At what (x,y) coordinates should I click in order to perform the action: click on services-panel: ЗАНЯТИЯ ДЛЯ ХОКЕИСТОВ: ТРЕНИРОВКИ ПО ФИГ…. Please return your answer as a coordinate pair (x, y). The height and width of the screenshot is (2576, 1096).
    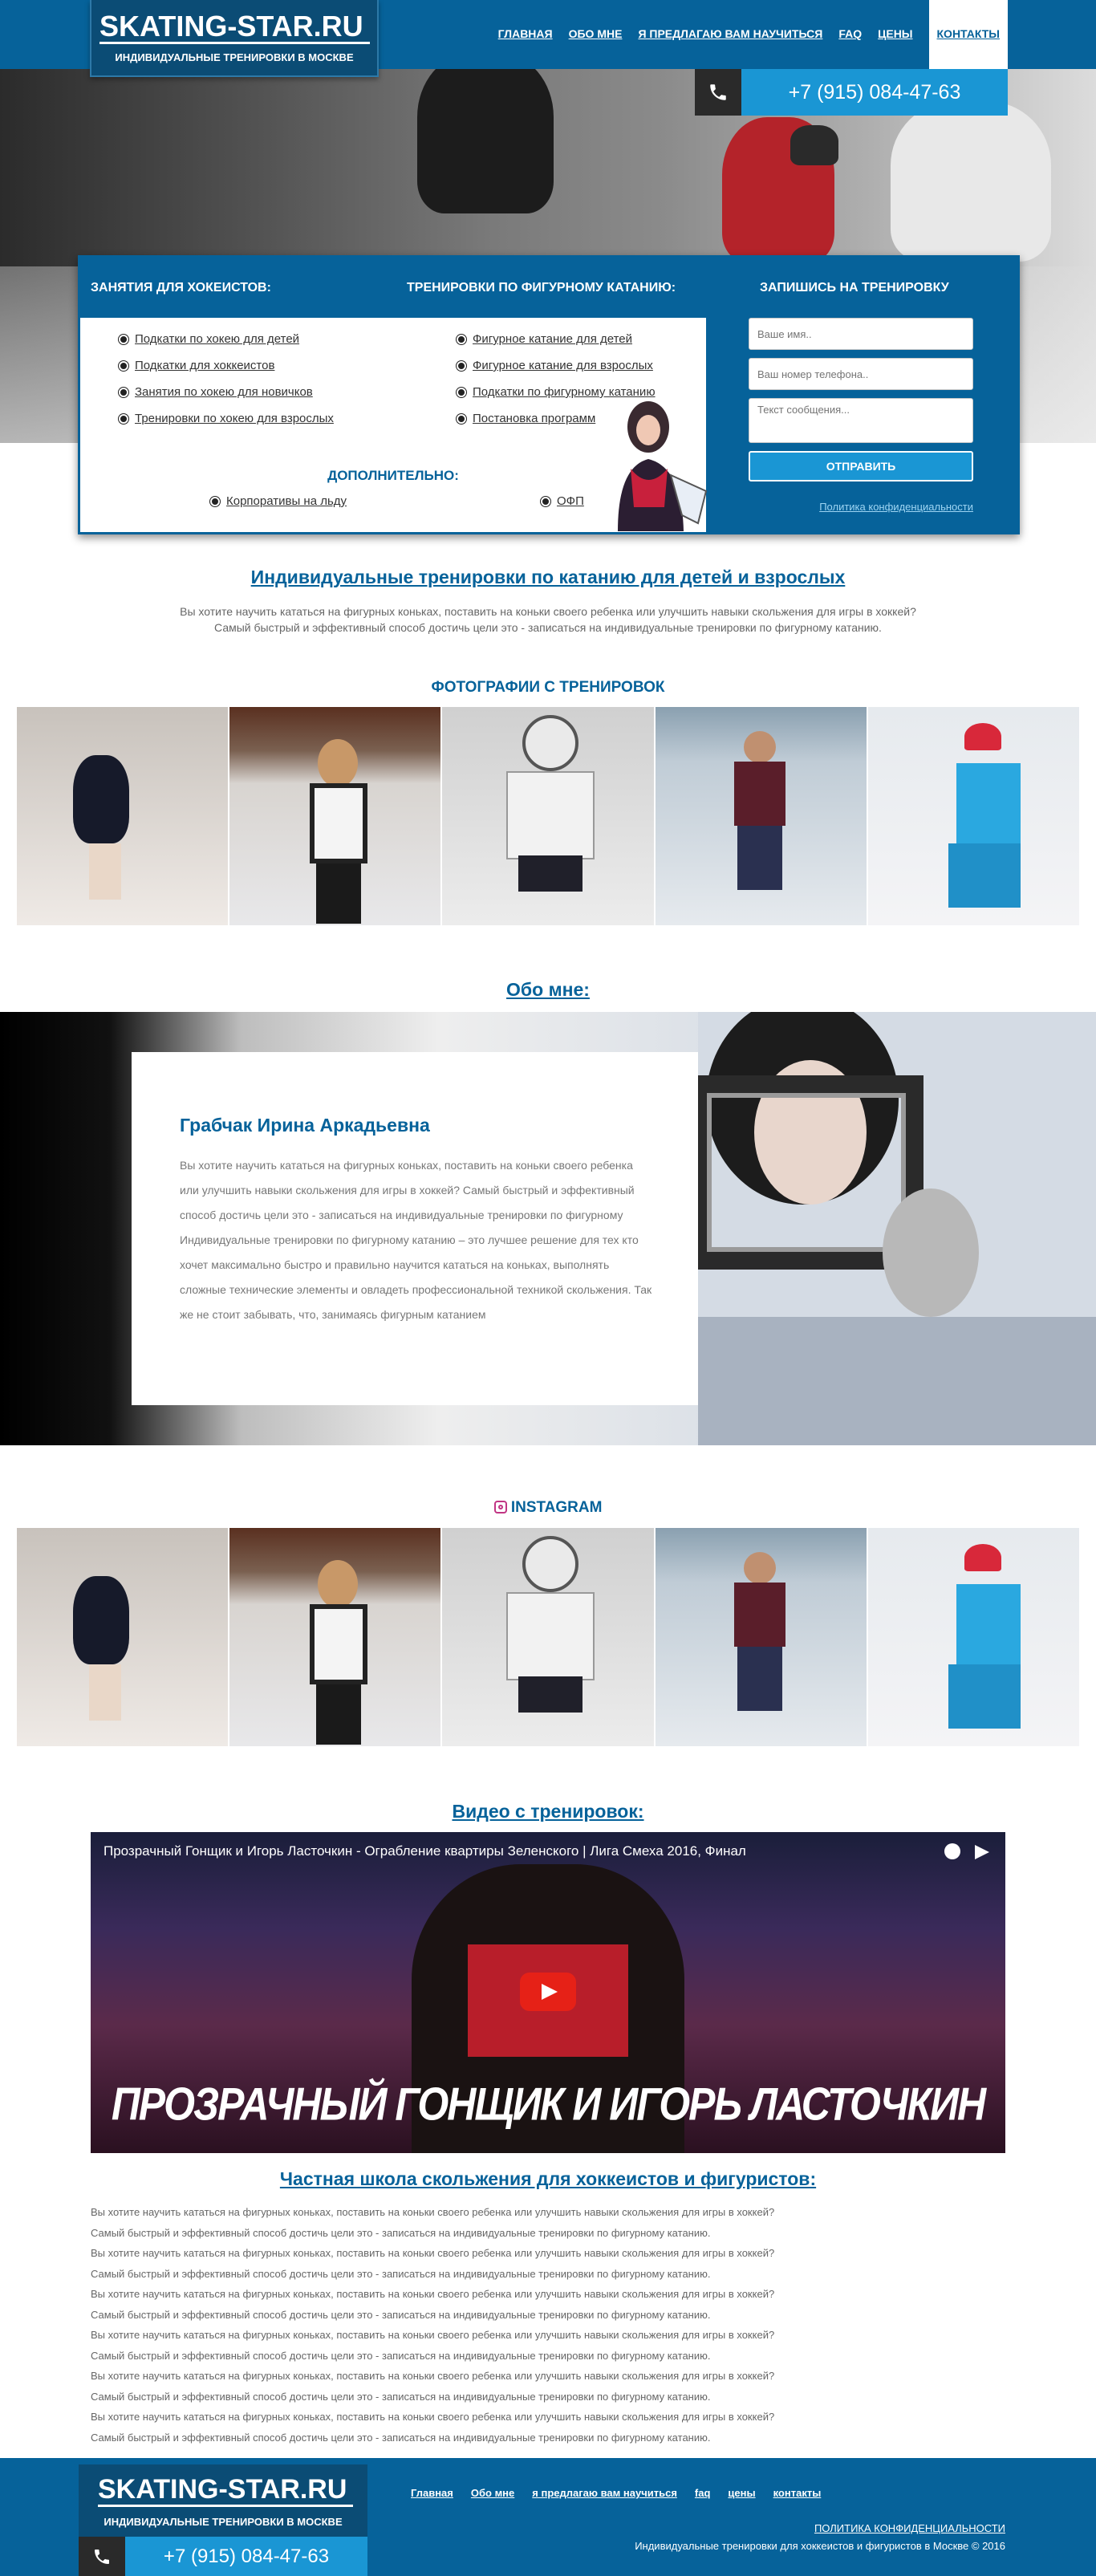
    Looking at the image, I should click on (549, 394).